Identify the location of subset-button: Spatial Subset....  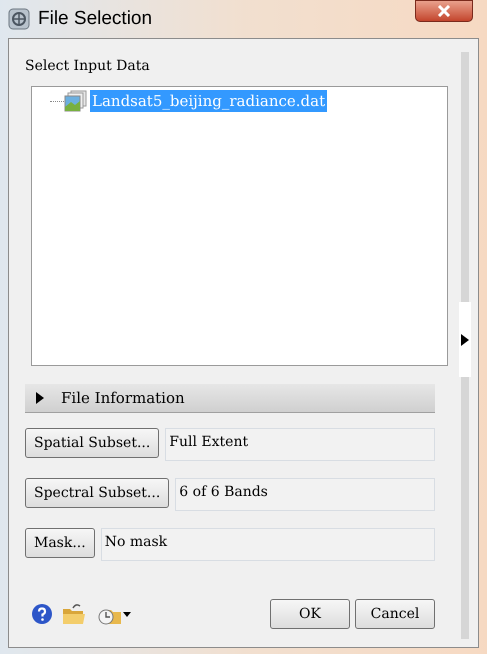
(92, 443).